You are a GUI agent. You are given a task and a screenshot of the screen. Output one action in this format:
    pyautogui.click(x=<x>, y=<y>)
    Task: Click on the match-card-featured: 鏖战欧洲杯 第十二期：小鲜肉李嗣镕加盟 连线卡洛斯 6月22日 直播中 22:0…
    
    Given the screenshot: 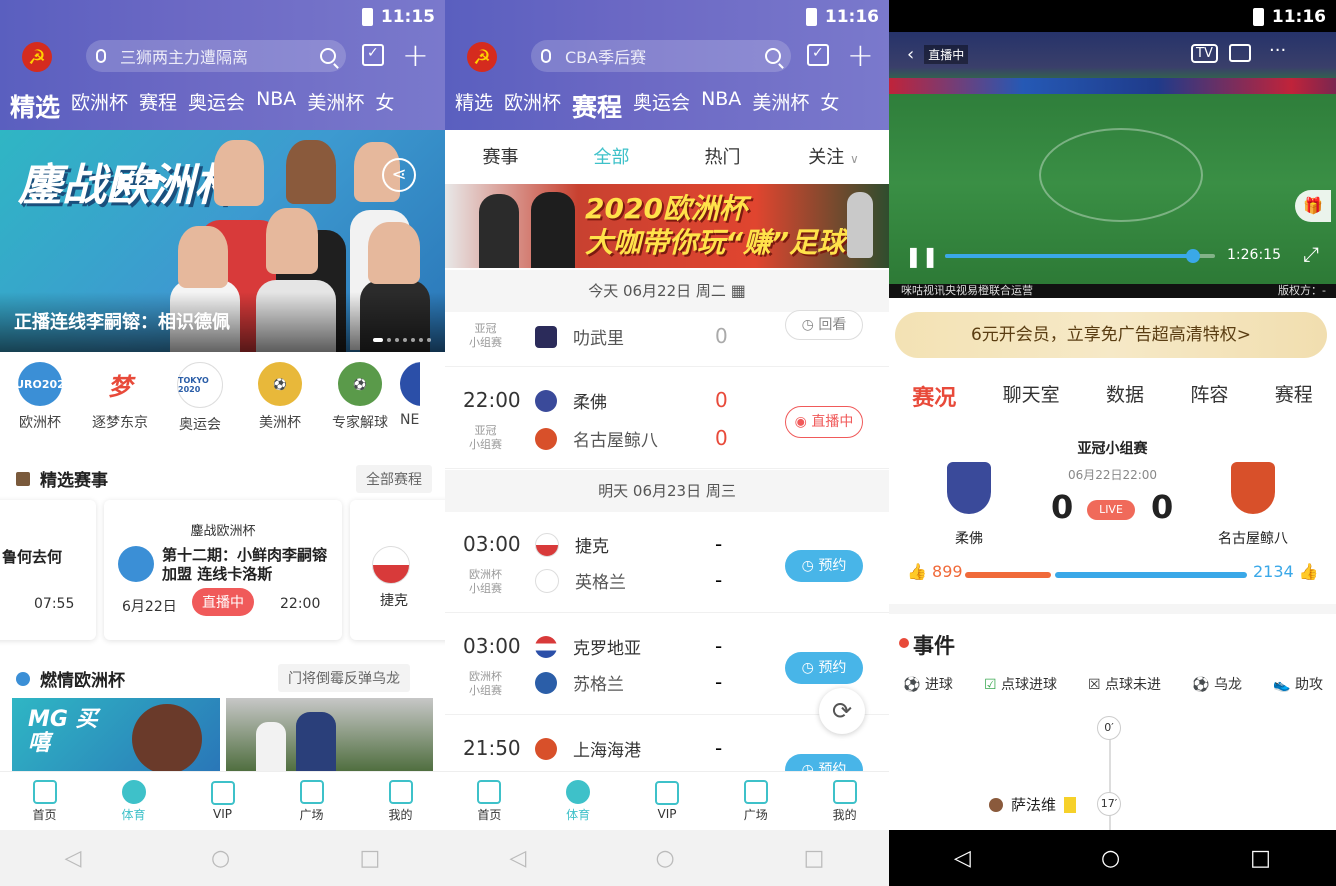 What is the action you would take?
    pyautogui.click(x=223, y=570)
    